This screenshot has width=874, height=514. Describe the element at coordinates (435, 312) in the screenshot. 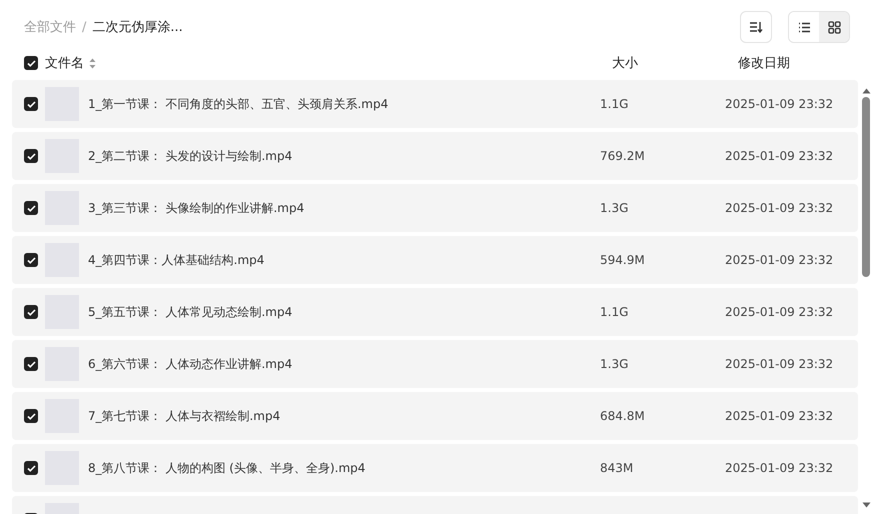

I see `file-row: 5_第五节课： 人体常见动态绘制.mp4 1.1G 2025-01-09 23:32` at that location.